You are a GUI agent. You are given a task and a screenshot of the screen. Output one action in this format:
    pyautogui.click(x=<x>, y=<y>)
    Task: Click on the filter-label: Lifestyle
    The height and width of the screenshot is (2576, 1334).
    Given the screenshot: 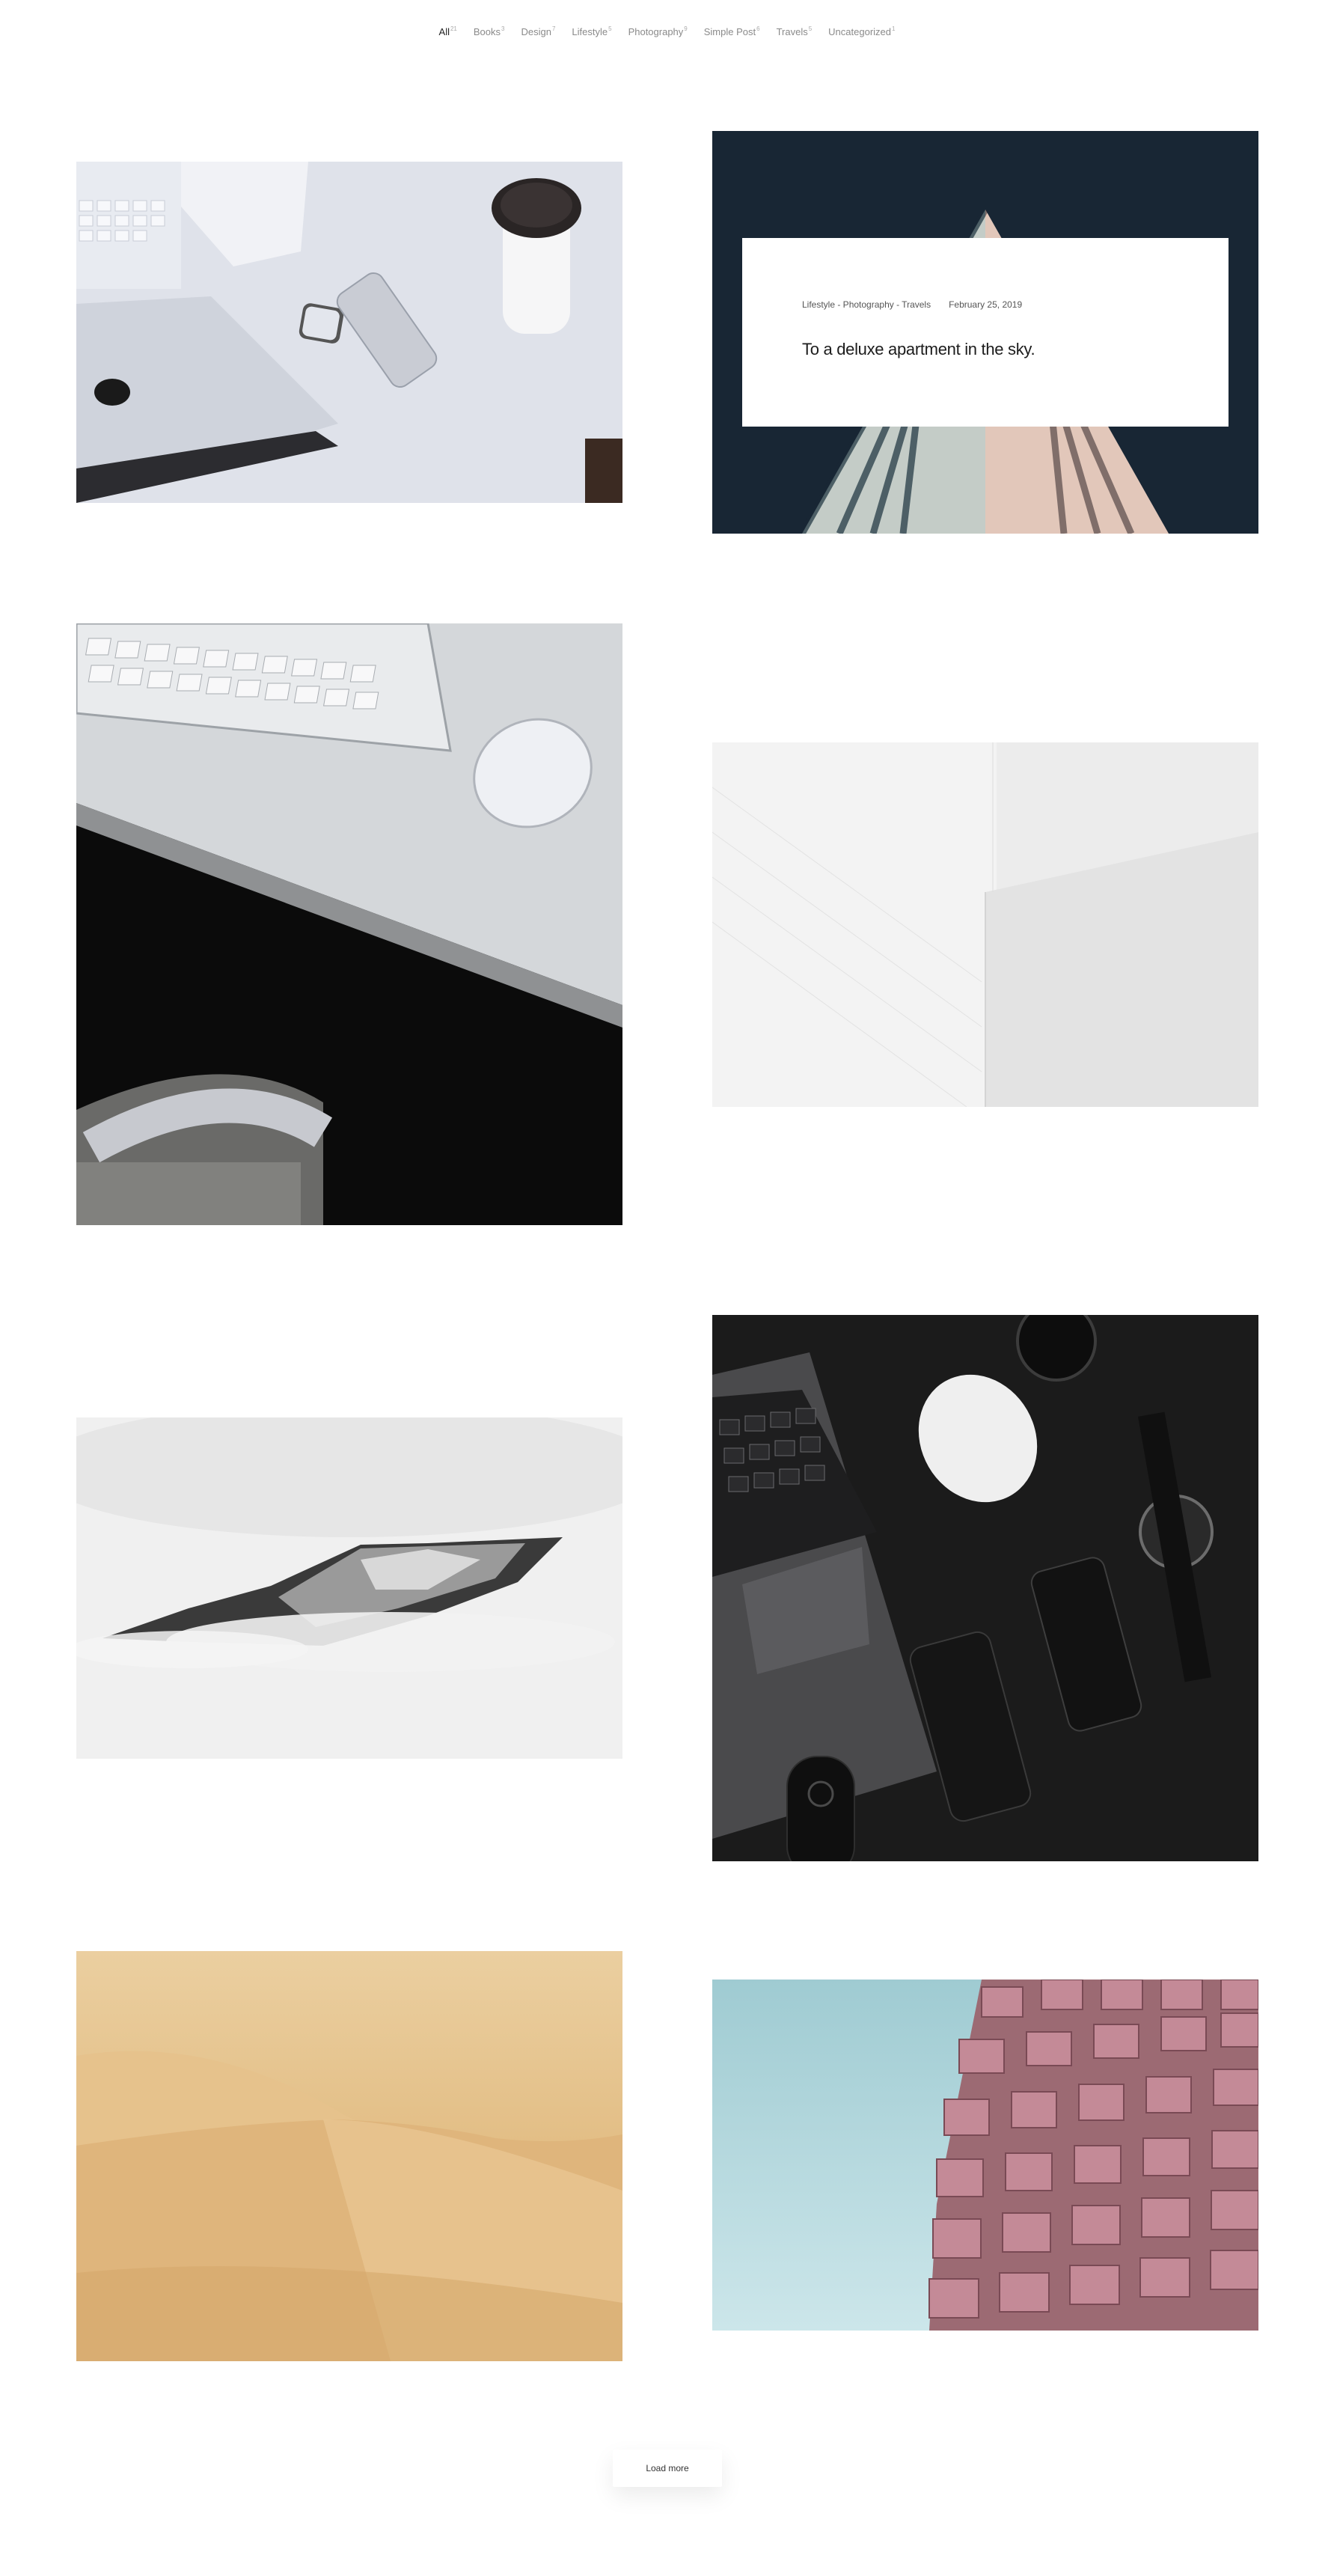 What is the action you would take?
    pyautogui.click(x=590, y=31)
    